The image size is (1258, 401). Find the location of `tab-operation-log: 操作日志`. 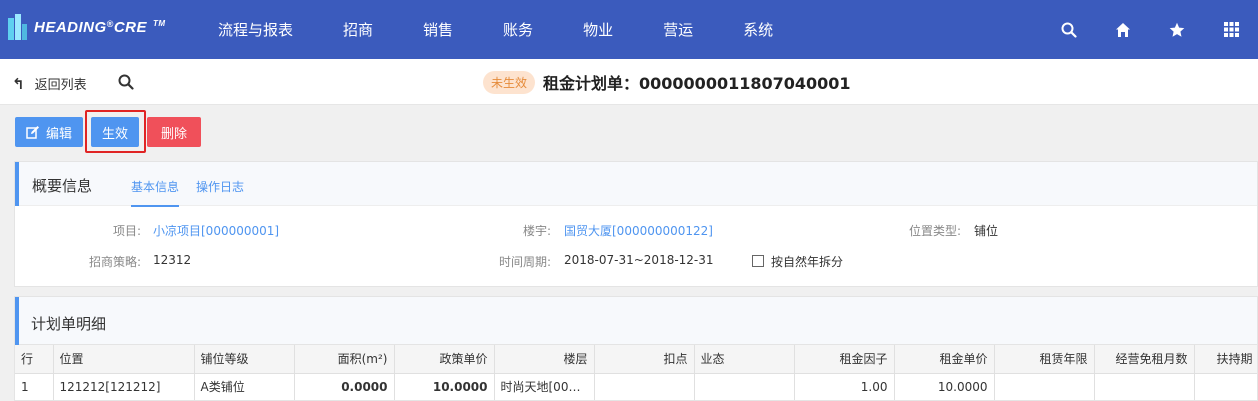

tab-operation-log: 操作日志 is located at coordinates (220, 186).